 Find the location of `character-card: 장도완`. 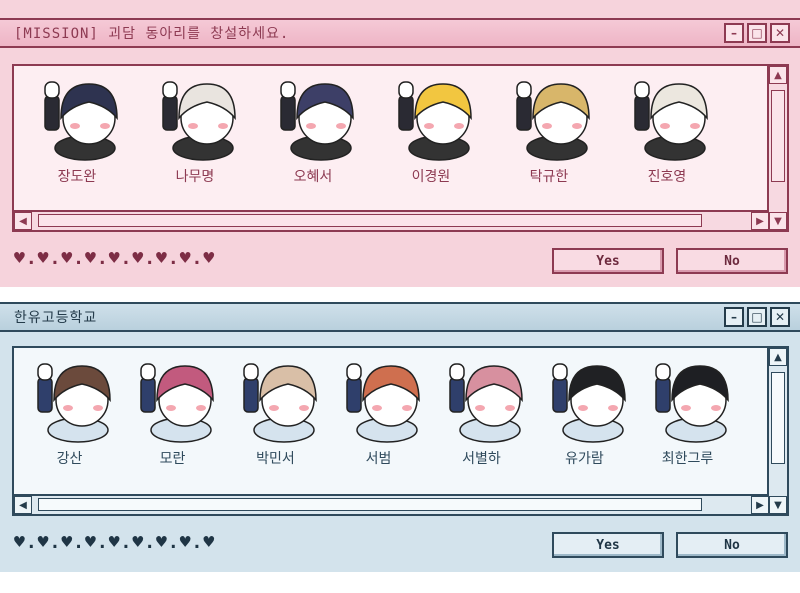

character-card: 장도완 is located at coordinates (77, 136).